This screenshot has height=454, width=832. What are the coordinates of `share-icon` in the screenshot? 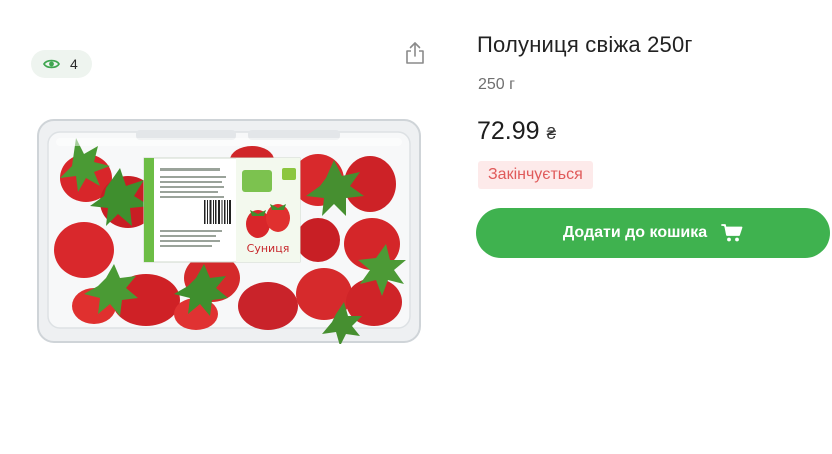 It's located at (415, 55).